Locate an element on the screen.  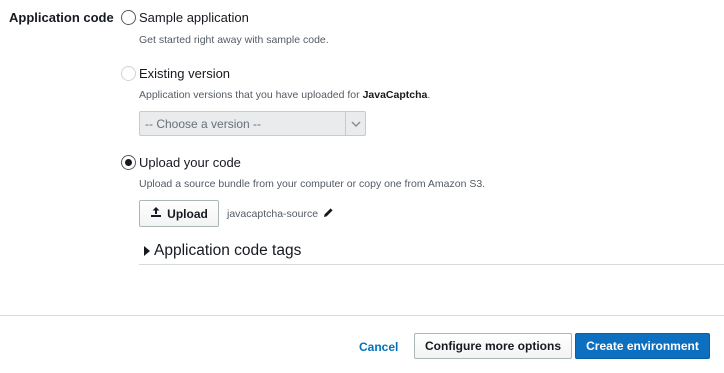
uploaded-file-name: javacaptcha-source is located at coordinates (273, 214).